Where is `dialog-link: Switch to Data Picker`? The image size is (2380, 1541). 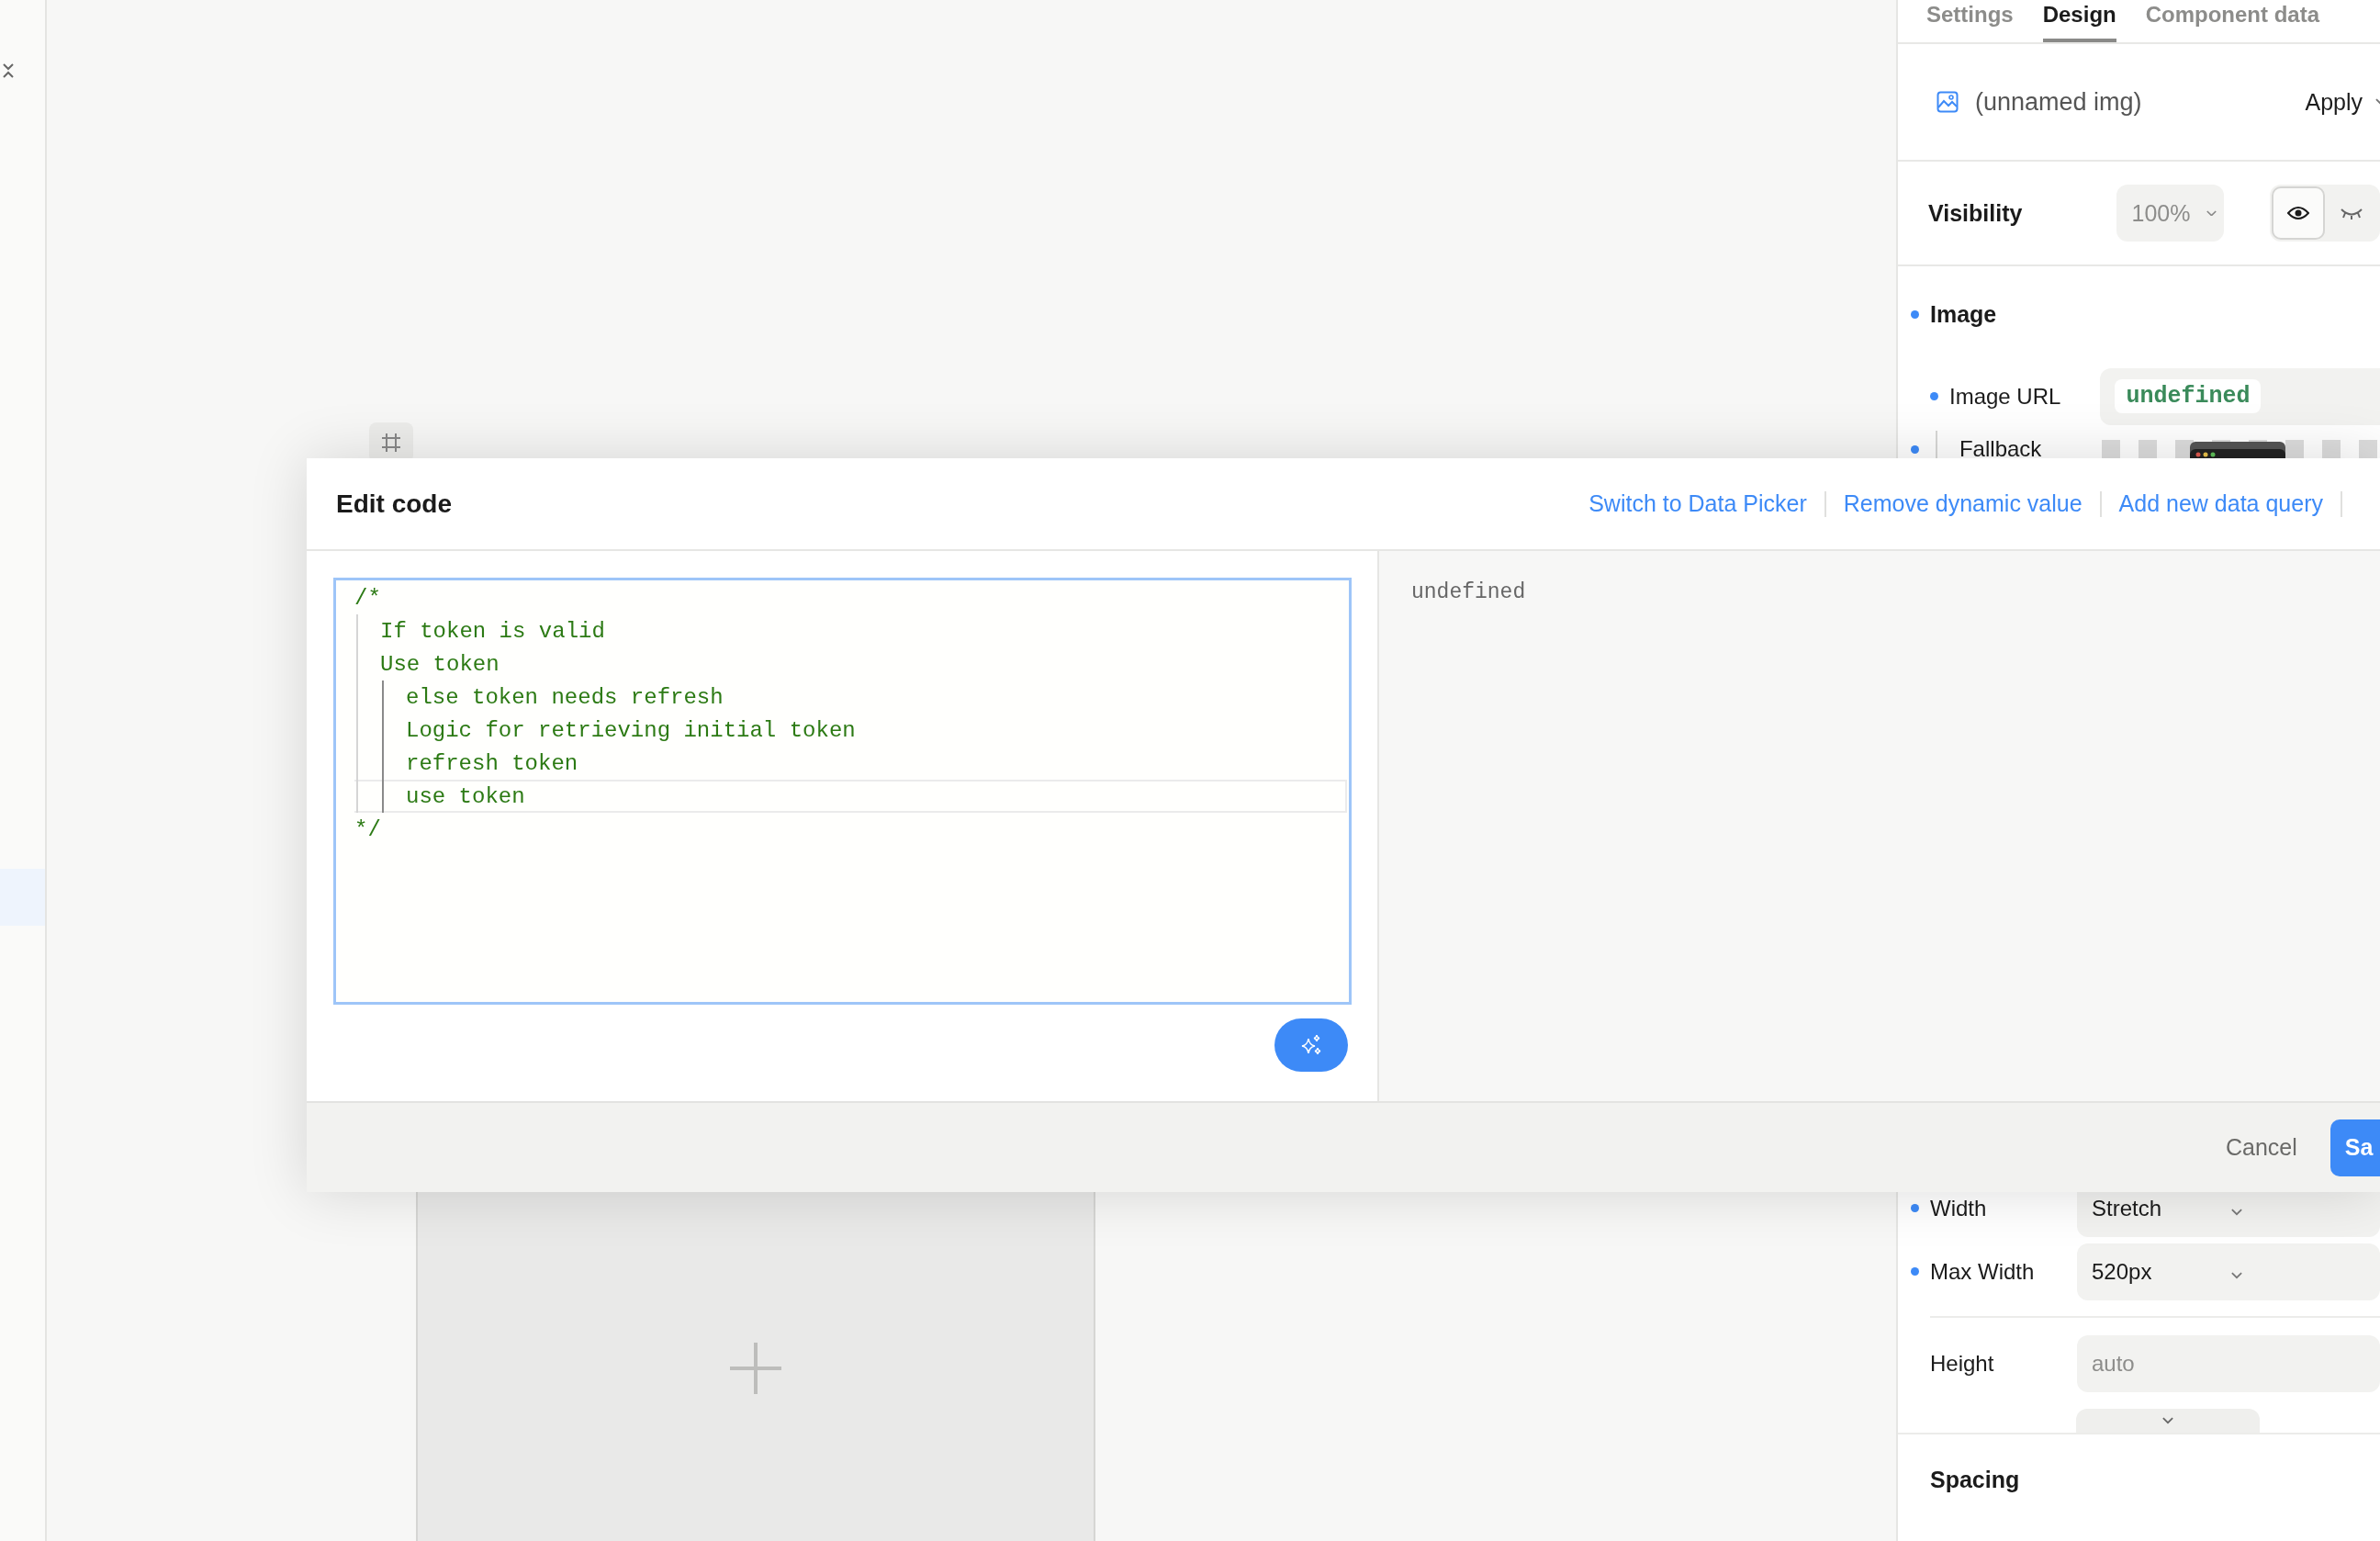 dialog-link: Switch to Data Picker is located at coordinates (1698, 503).